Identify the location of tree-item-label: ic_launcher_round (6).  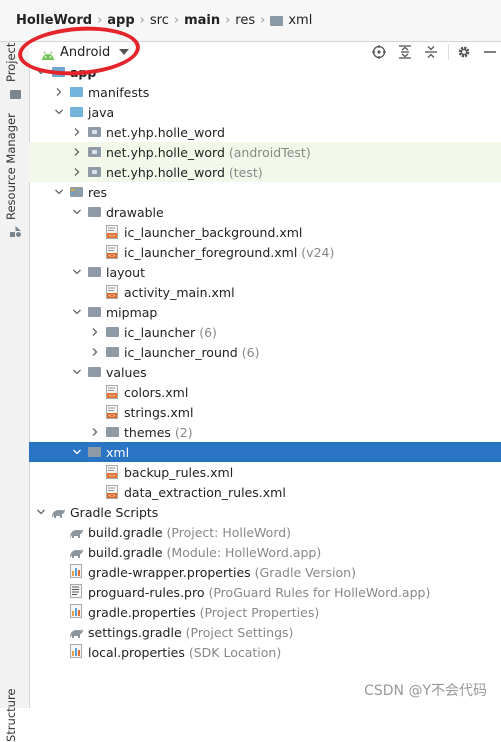
(191, 352).